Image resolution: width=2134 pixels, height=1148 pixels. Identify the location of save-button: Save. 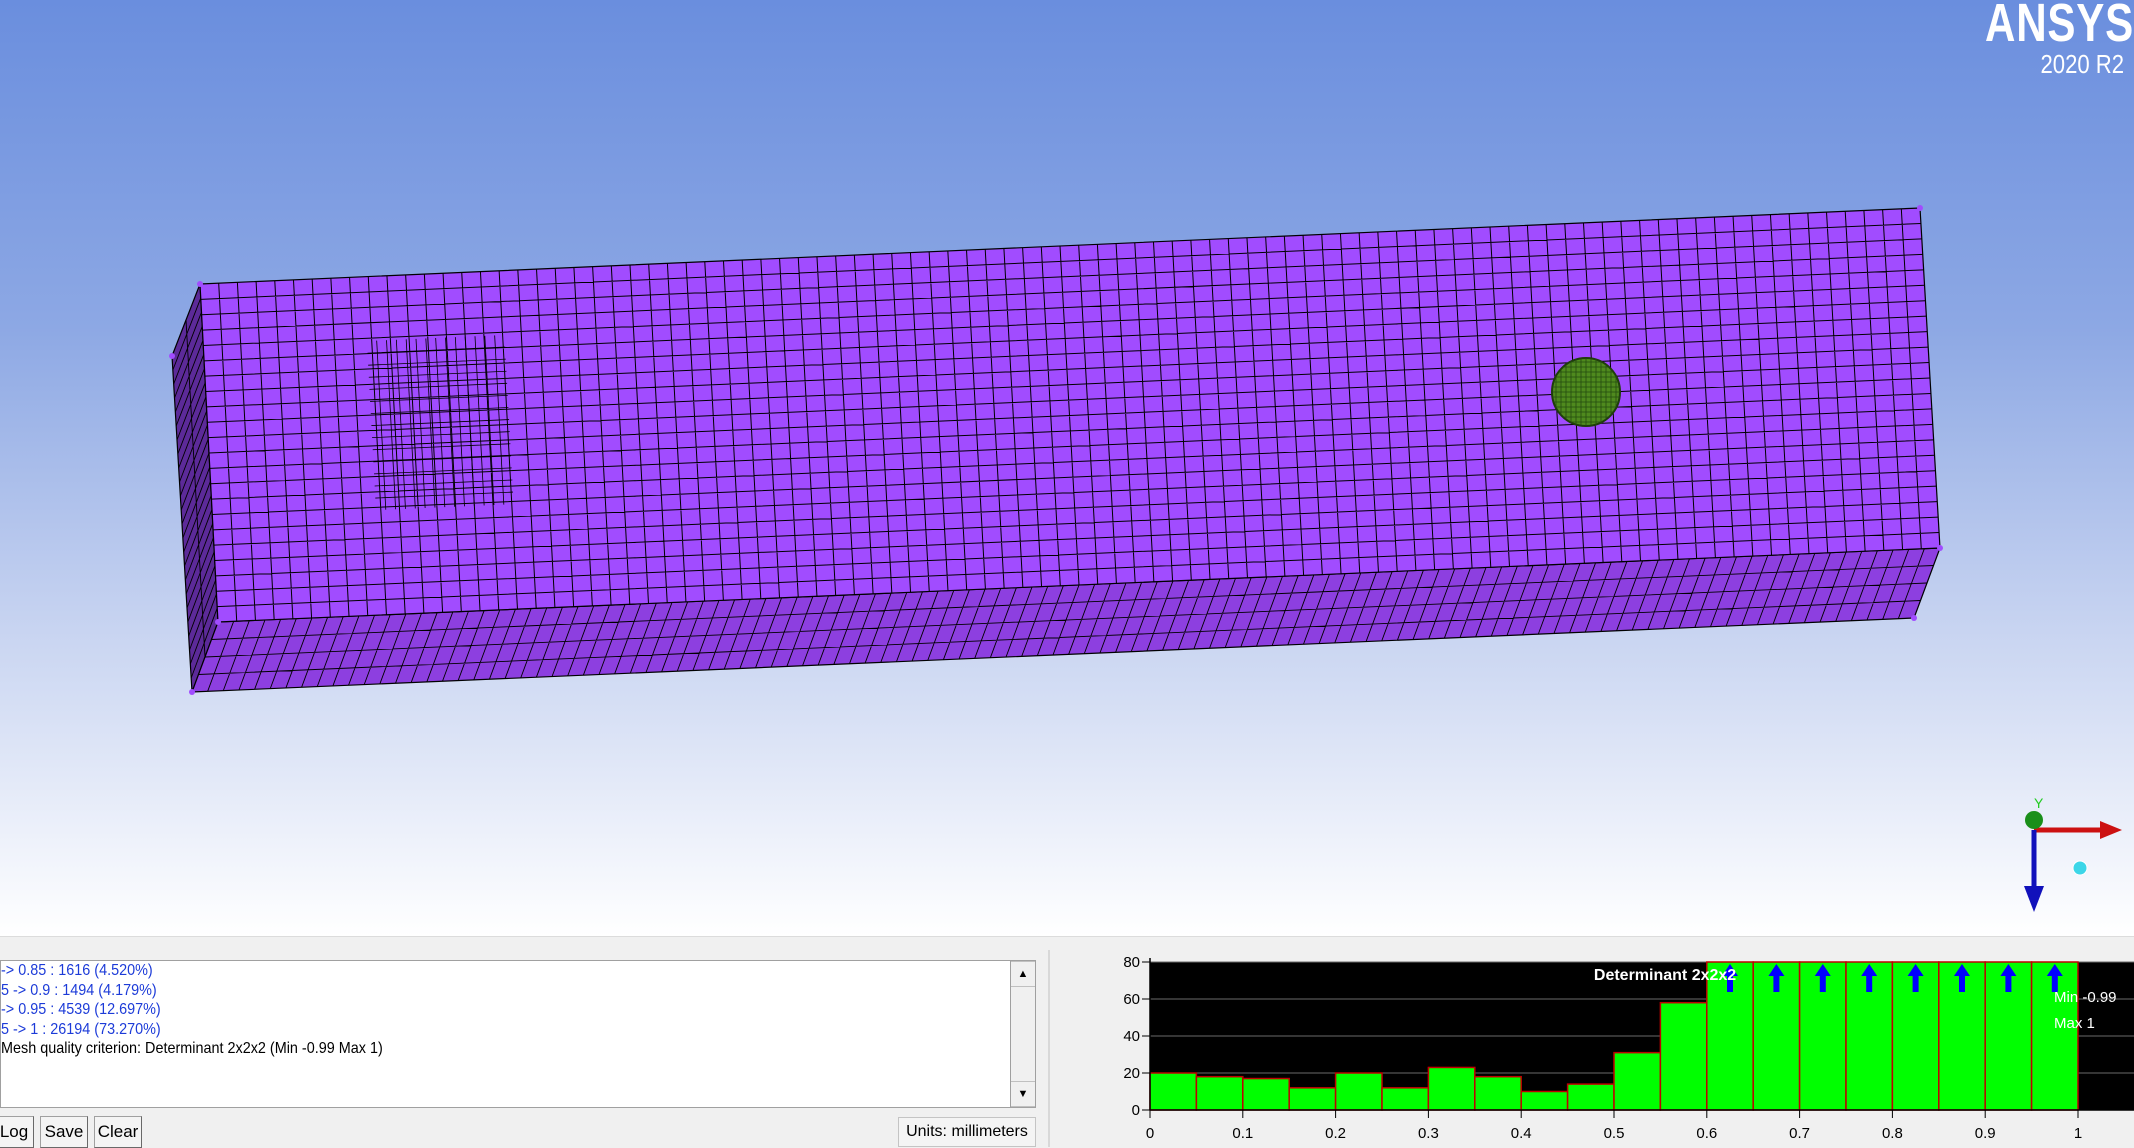
(64, 1132).